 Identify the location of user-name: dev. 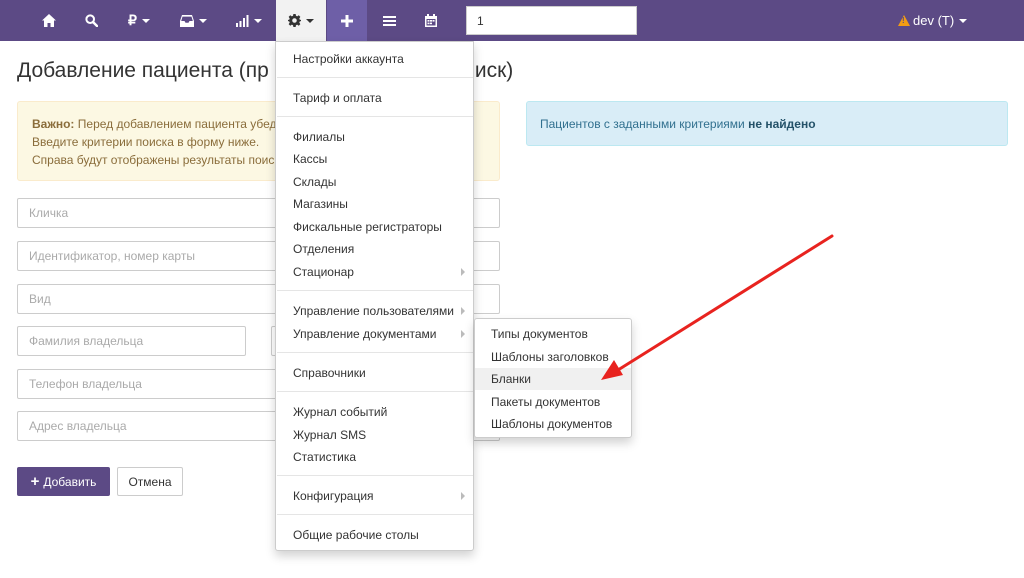
(923, 20).